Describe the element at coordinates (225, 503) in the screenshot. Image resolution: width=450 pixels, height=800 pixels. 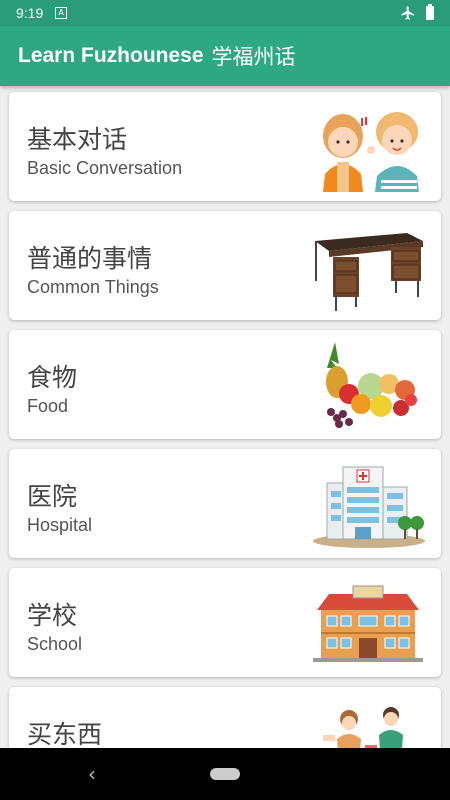
I see `category-card-hospital: 医院 Hospital` at that location.